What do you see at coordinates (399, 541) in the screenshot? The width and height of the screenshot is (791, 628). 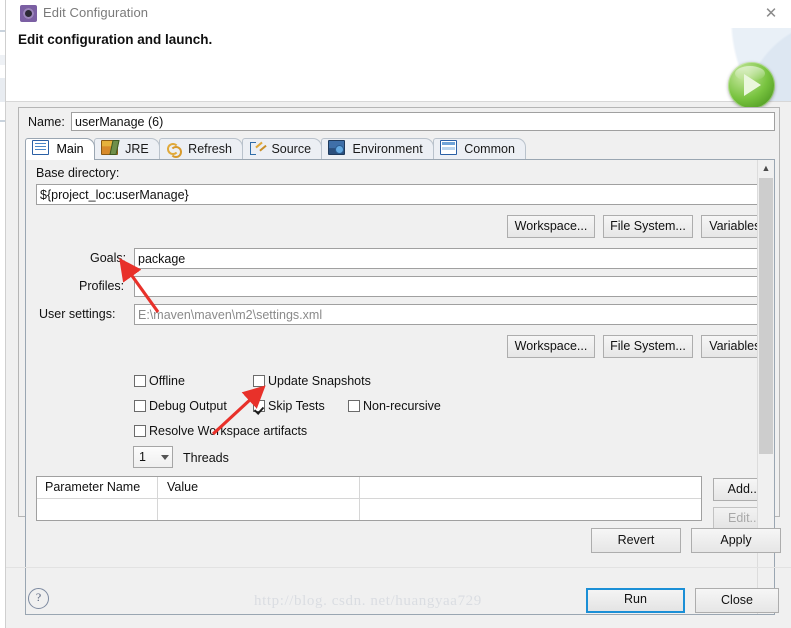 I see `apply-revert-bar: Revert Apply` at bounding box center [399, 541].